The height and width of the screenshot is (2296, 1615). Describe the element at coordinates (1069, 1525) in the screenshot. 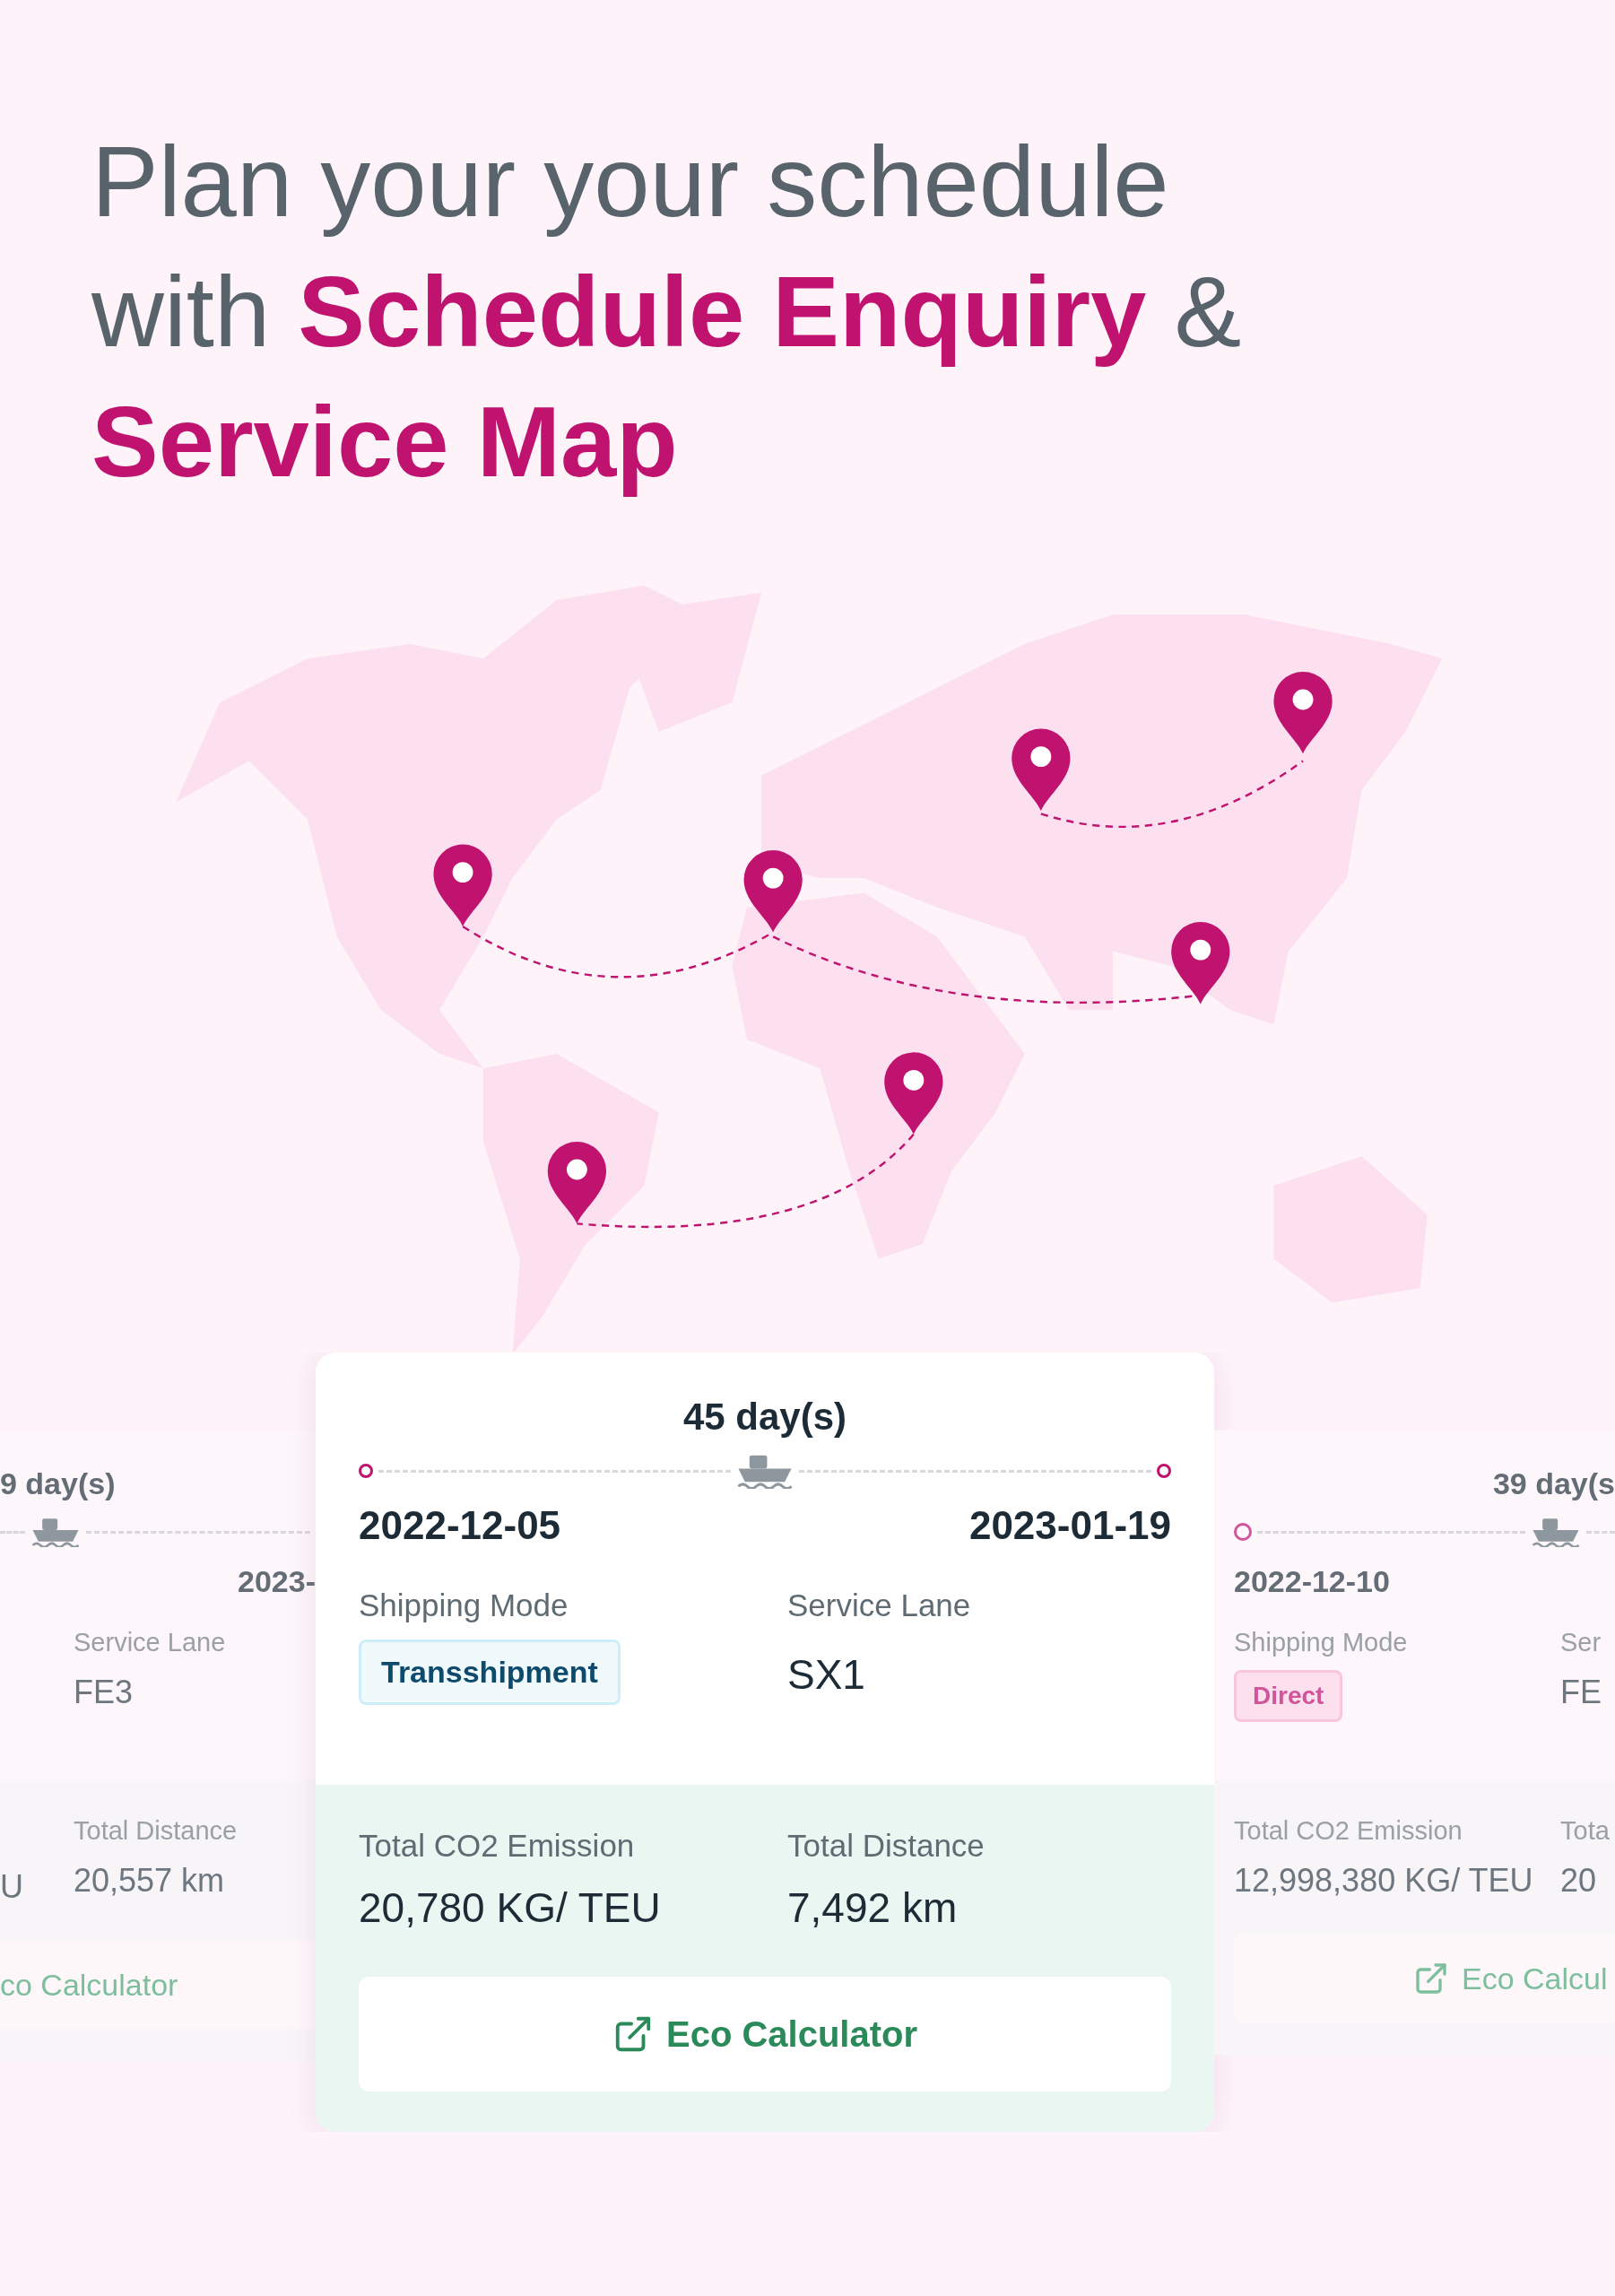

I see `arrival-date: 2023-01-19` at that location.